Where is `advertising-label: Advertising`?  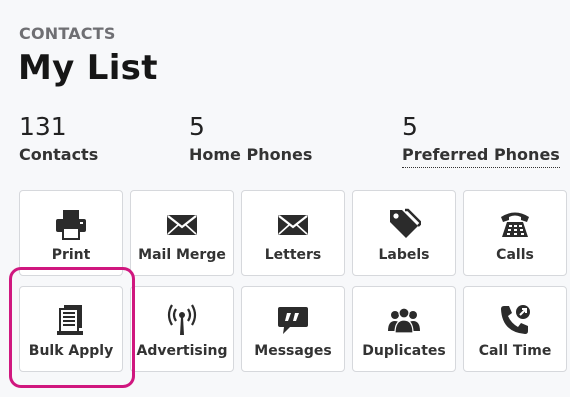 advertising-label: Advertising is located at coordinates (182, 351).